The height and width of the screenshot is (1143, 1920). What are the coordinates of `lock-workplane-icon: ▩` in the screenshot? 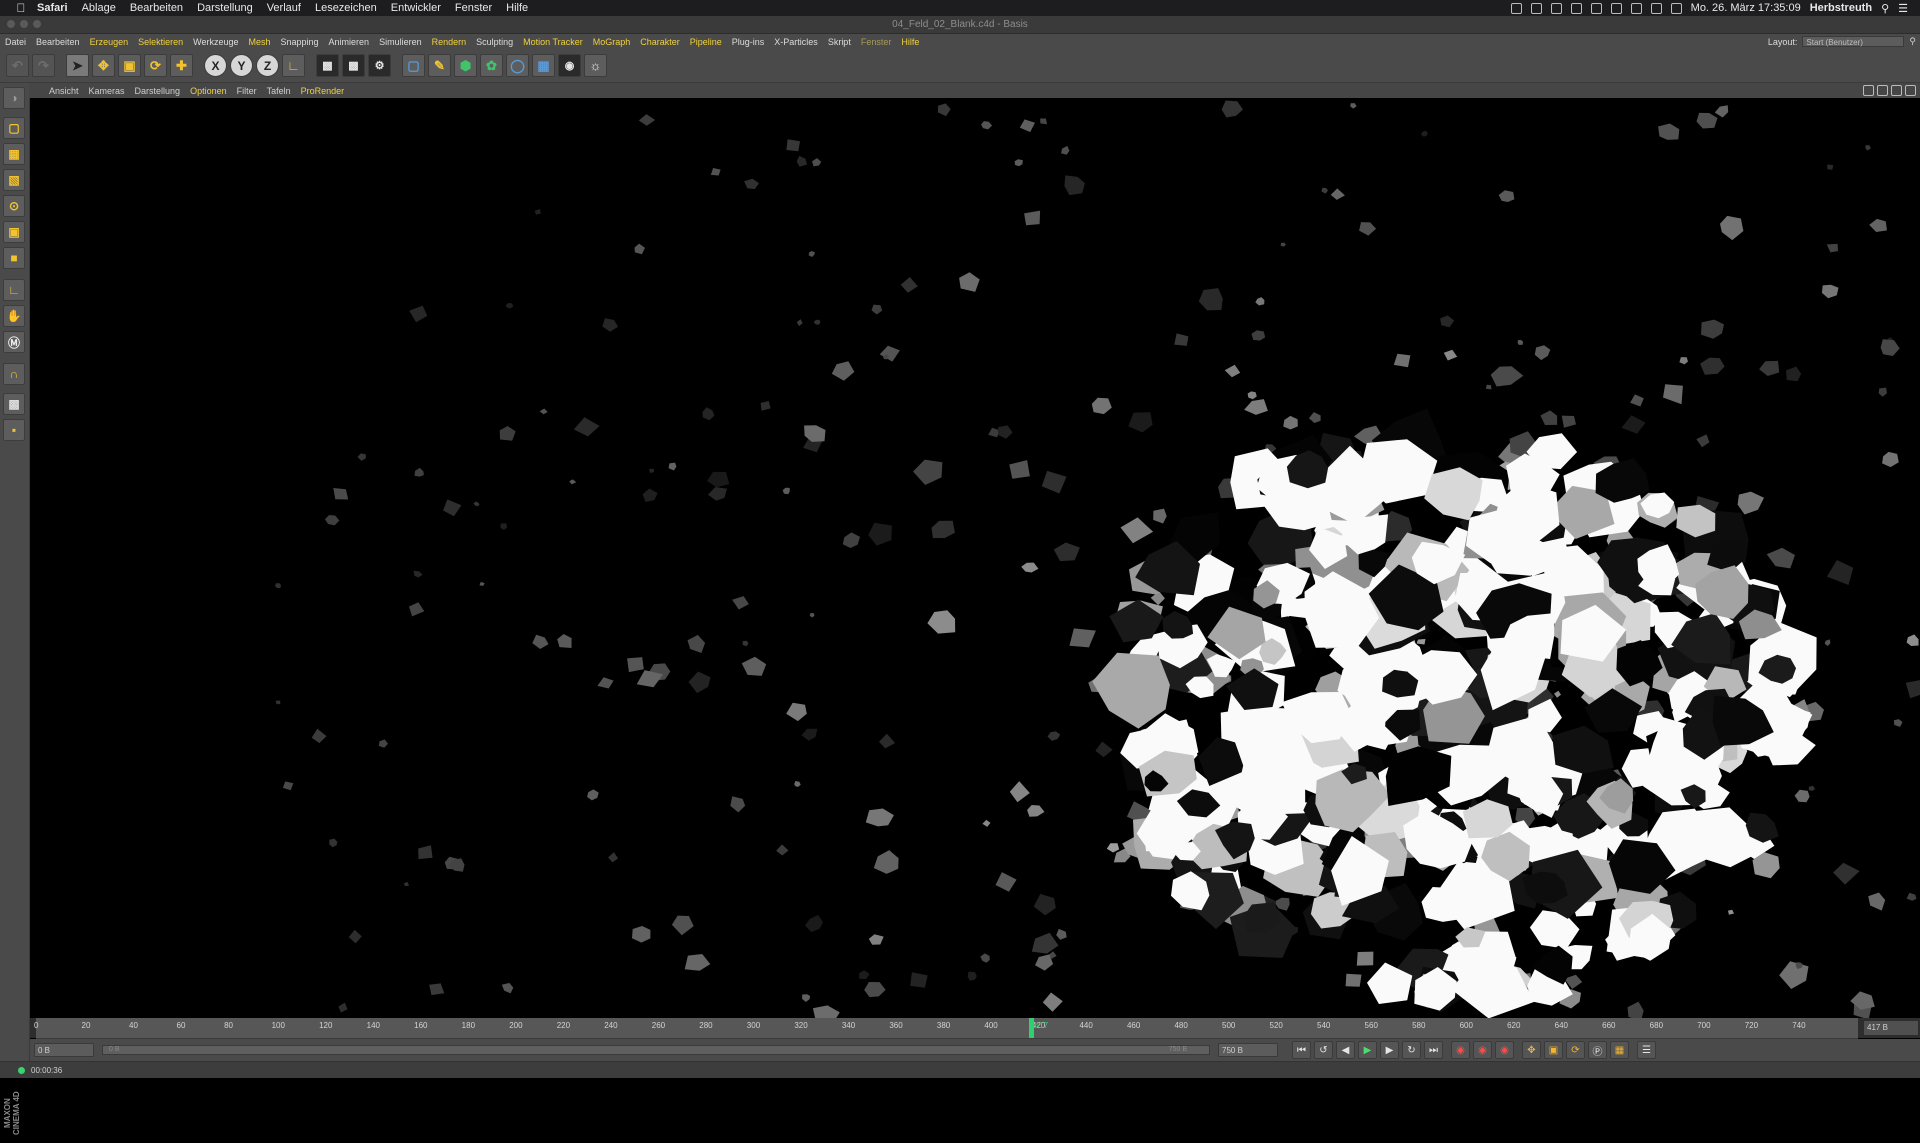 It's located at (14, 404).